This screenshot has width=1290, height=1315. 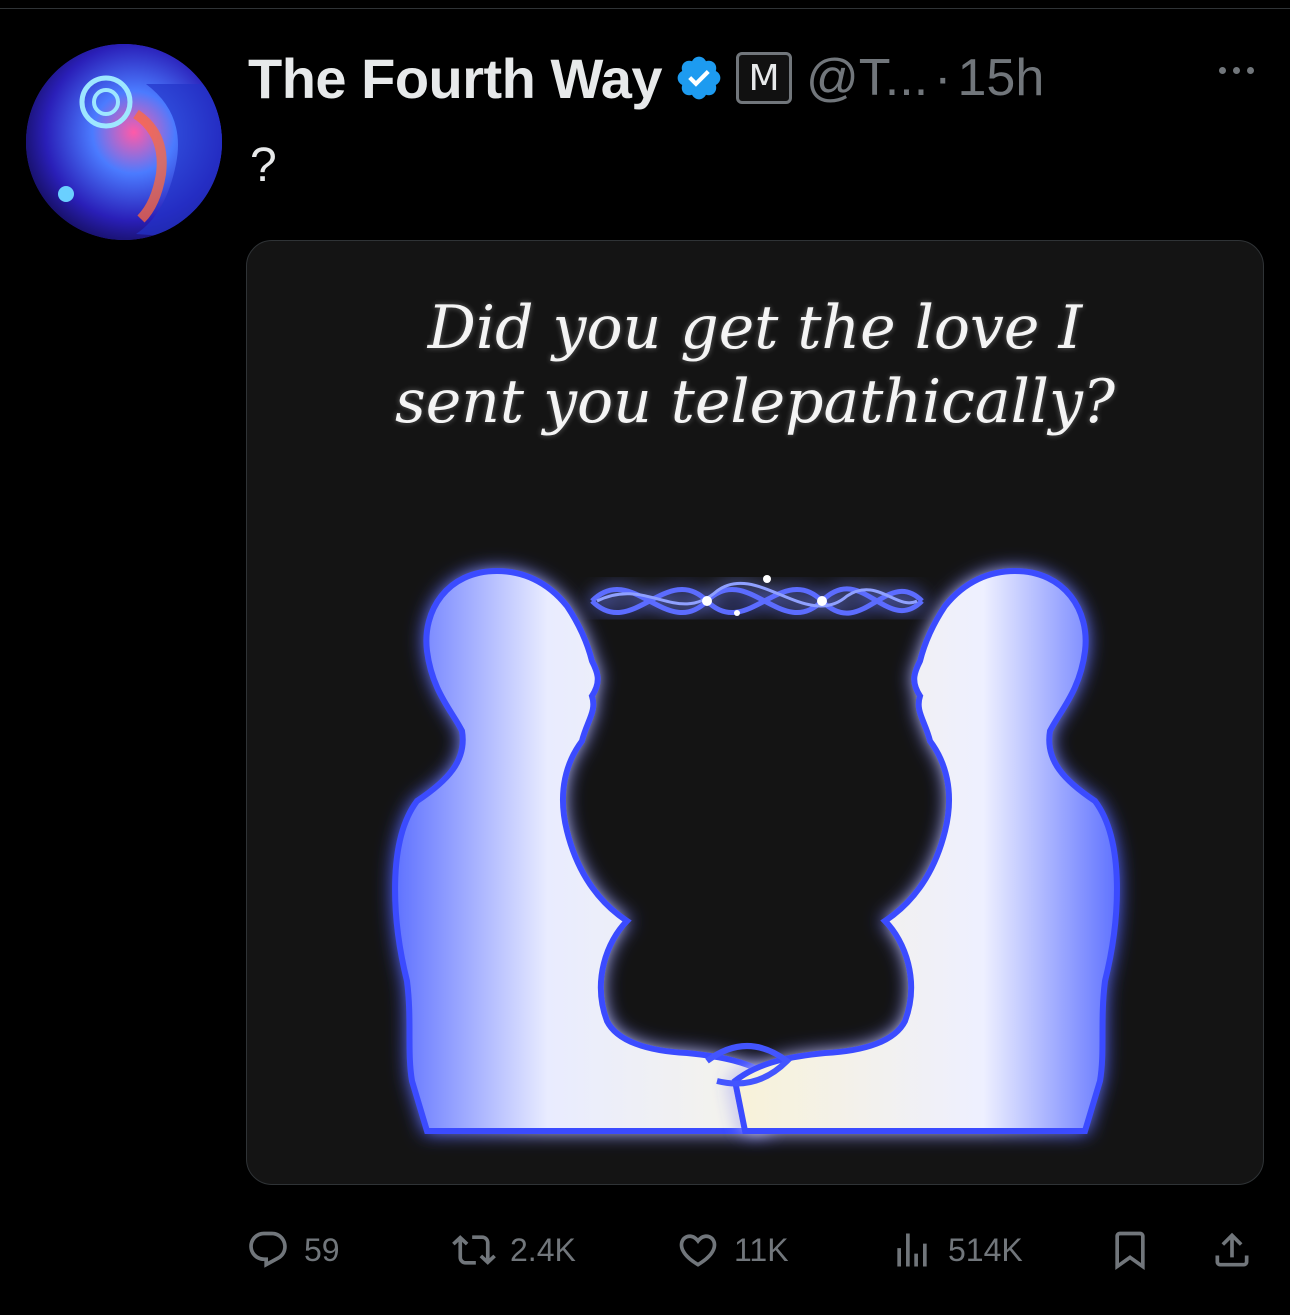 I want to click on like-icon, so click(x=698, y=1250).